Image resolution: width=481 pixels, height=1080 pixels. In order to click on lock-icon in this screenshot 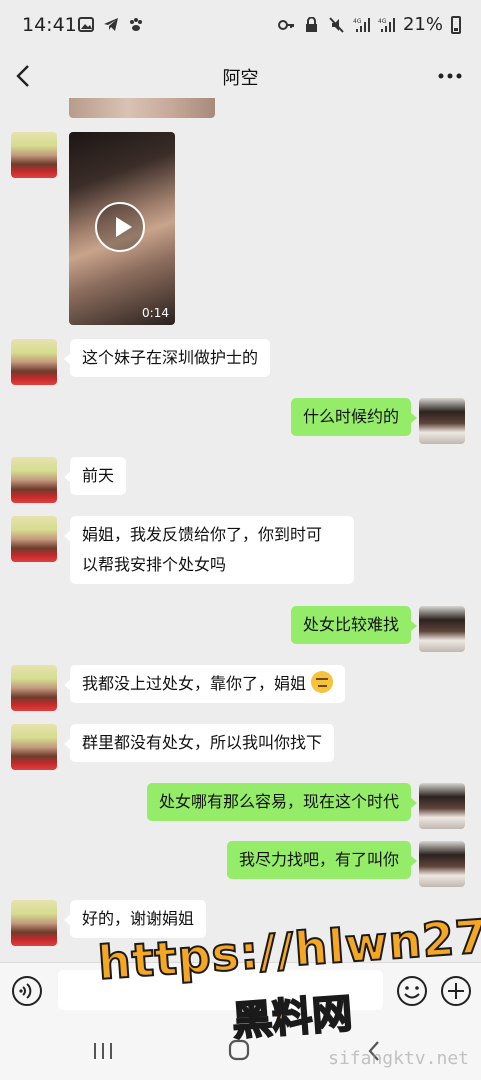, I will do `click(311, 24)`.